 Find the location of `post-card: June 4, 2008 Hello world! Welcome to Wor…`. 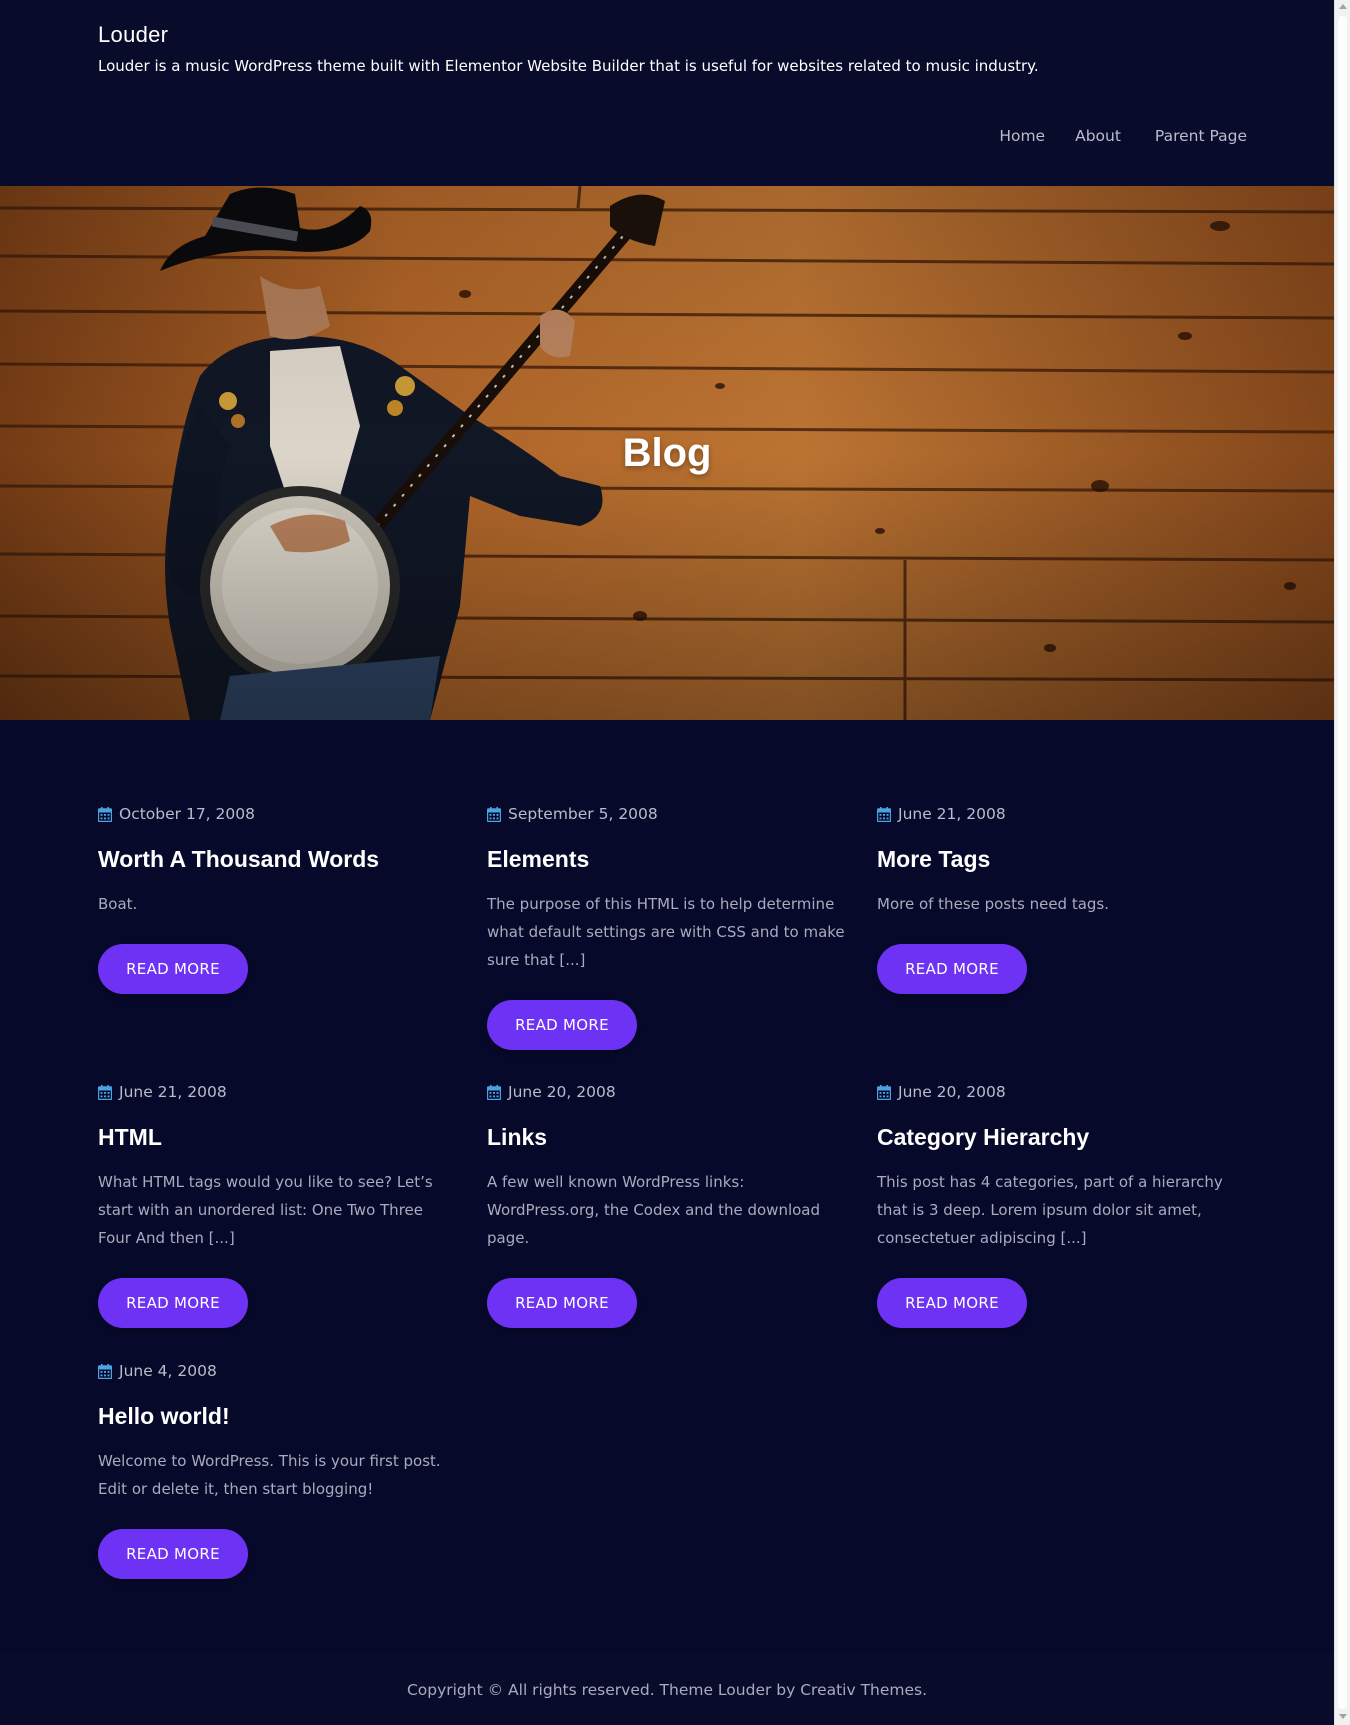

post-card: June 4, 2008 Hello world! Welcome to Wor… is located at coordinates (278, 1470).